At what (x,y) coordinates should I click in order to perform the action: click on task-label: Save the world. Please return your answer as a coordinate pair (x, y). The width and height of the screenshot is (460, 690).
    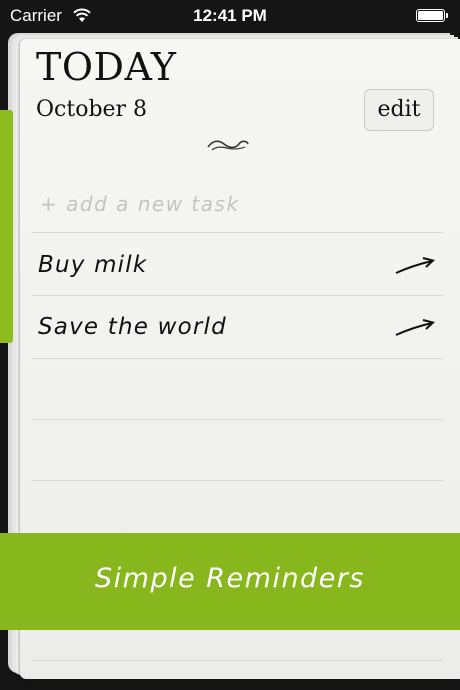
    Looking at the image, I should click on (132, 327).